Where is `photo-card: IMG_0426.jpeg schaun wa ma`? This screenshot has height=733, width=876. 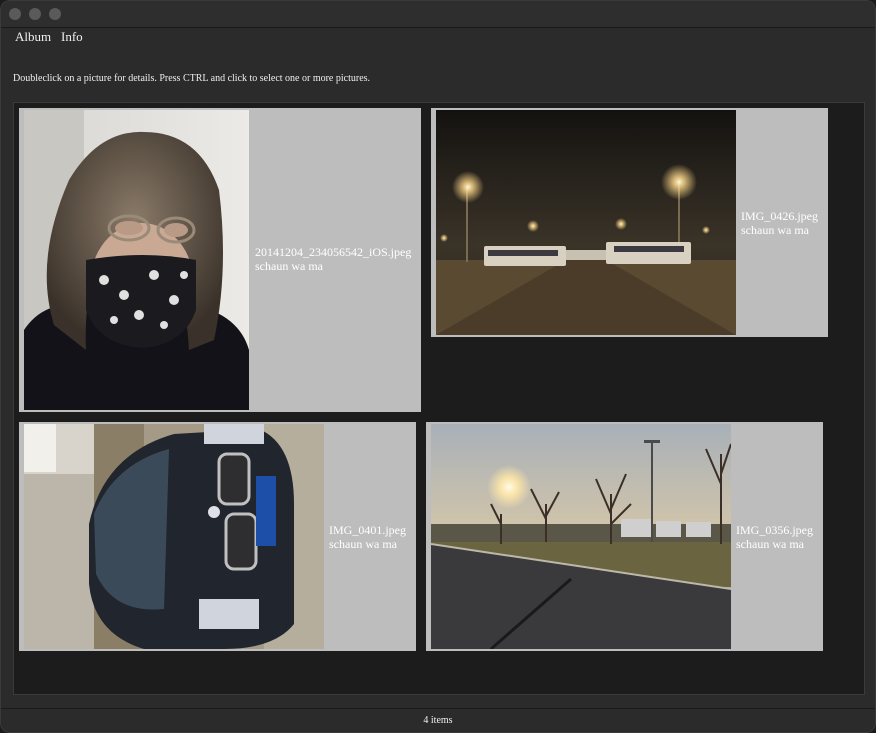 photo-card: IMG_0426.jpeg schaun wa ma is located at coordinates (629, 222).